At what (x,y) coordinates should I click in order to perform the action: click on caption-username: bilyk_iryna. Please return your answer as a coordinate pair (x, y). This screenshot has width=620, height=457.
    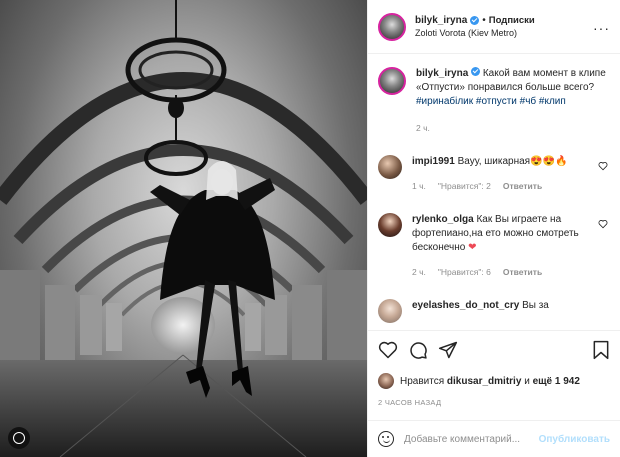
    Looking at the image, I should click on (442, 73).